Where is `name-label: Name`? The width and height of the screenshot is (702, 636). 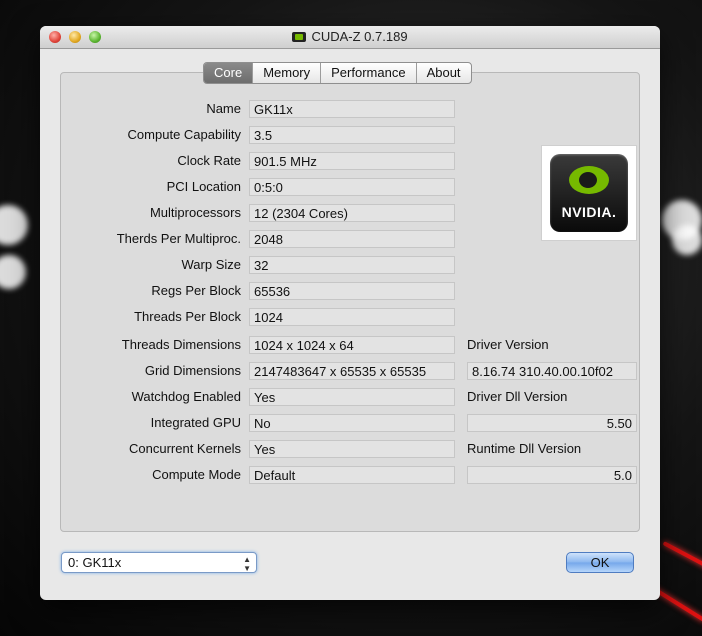
name-label: Name is located at coordinates (223, 108).